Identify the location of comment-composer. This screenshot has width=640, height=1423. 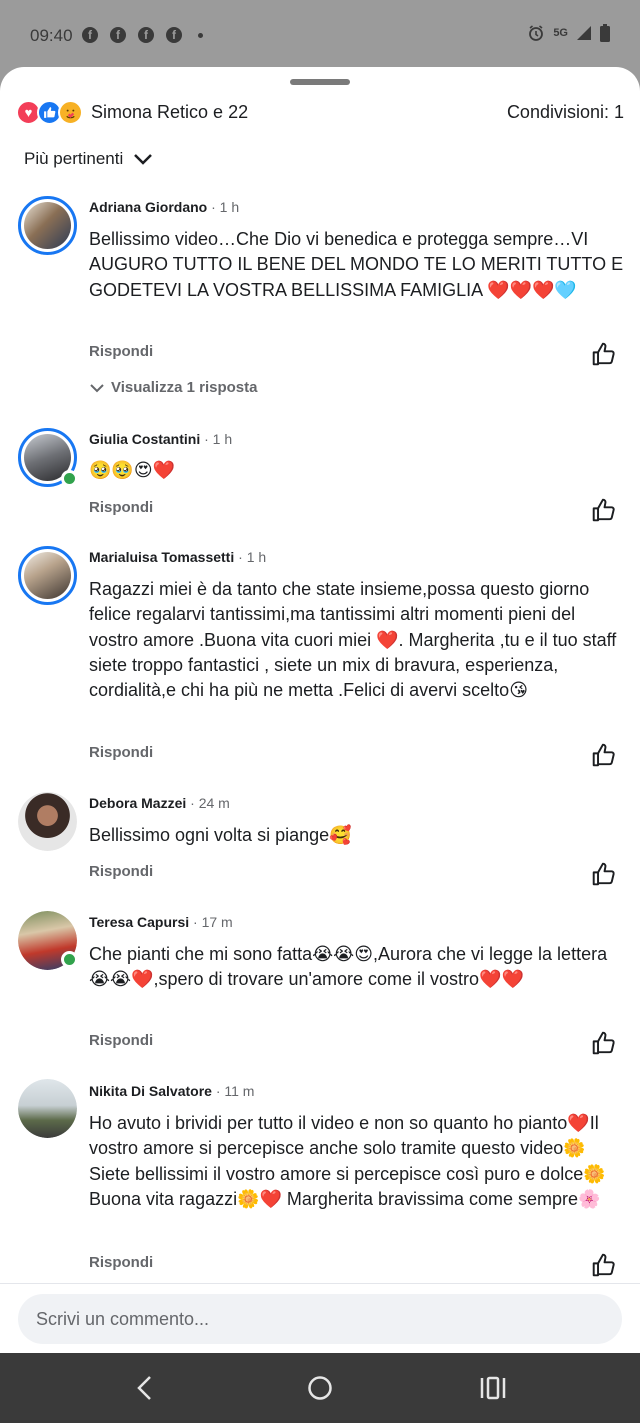
(320, 1319).